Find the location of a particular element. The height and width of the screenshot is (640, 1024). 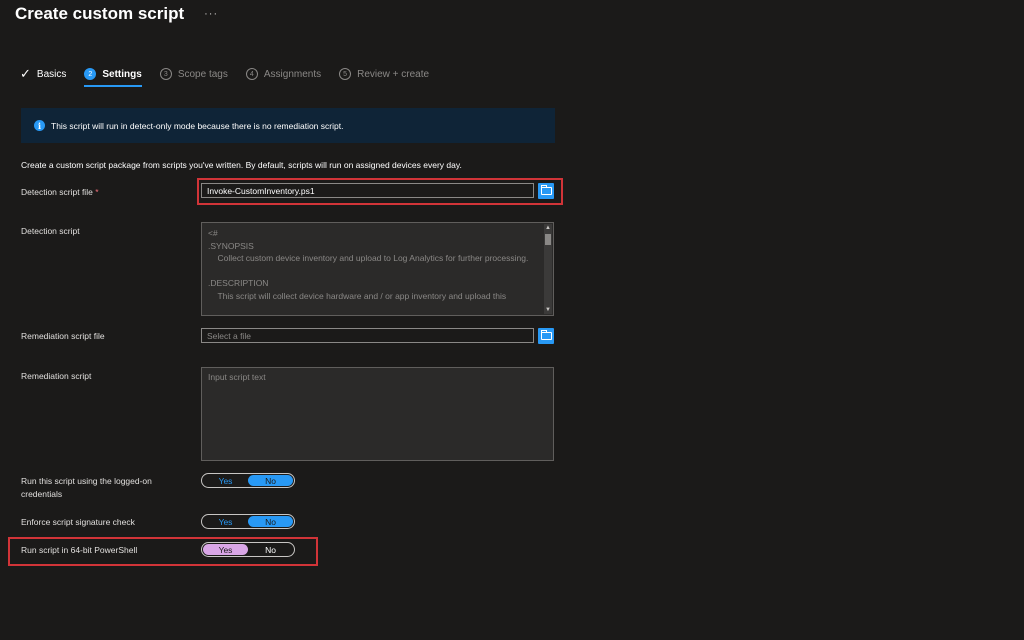

page-header: Create custom script ··· is located at coordinates (116, 14).